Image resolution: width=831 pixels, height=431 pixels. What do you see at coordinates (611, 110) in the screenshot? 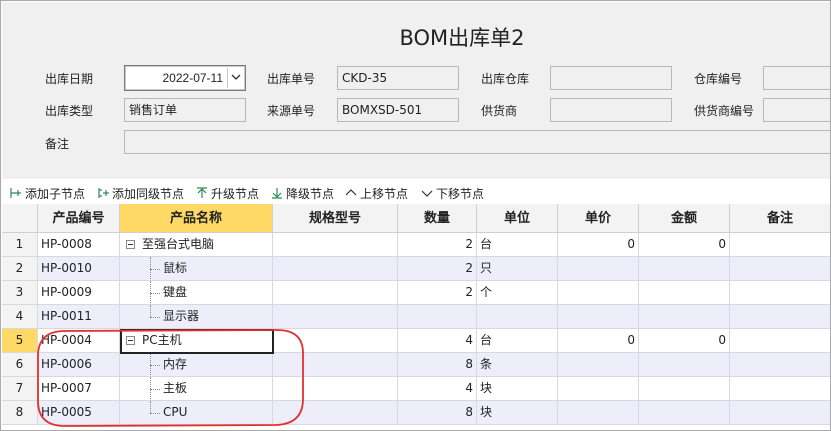
I see `supplier-field` at bounding box center [611, 110].